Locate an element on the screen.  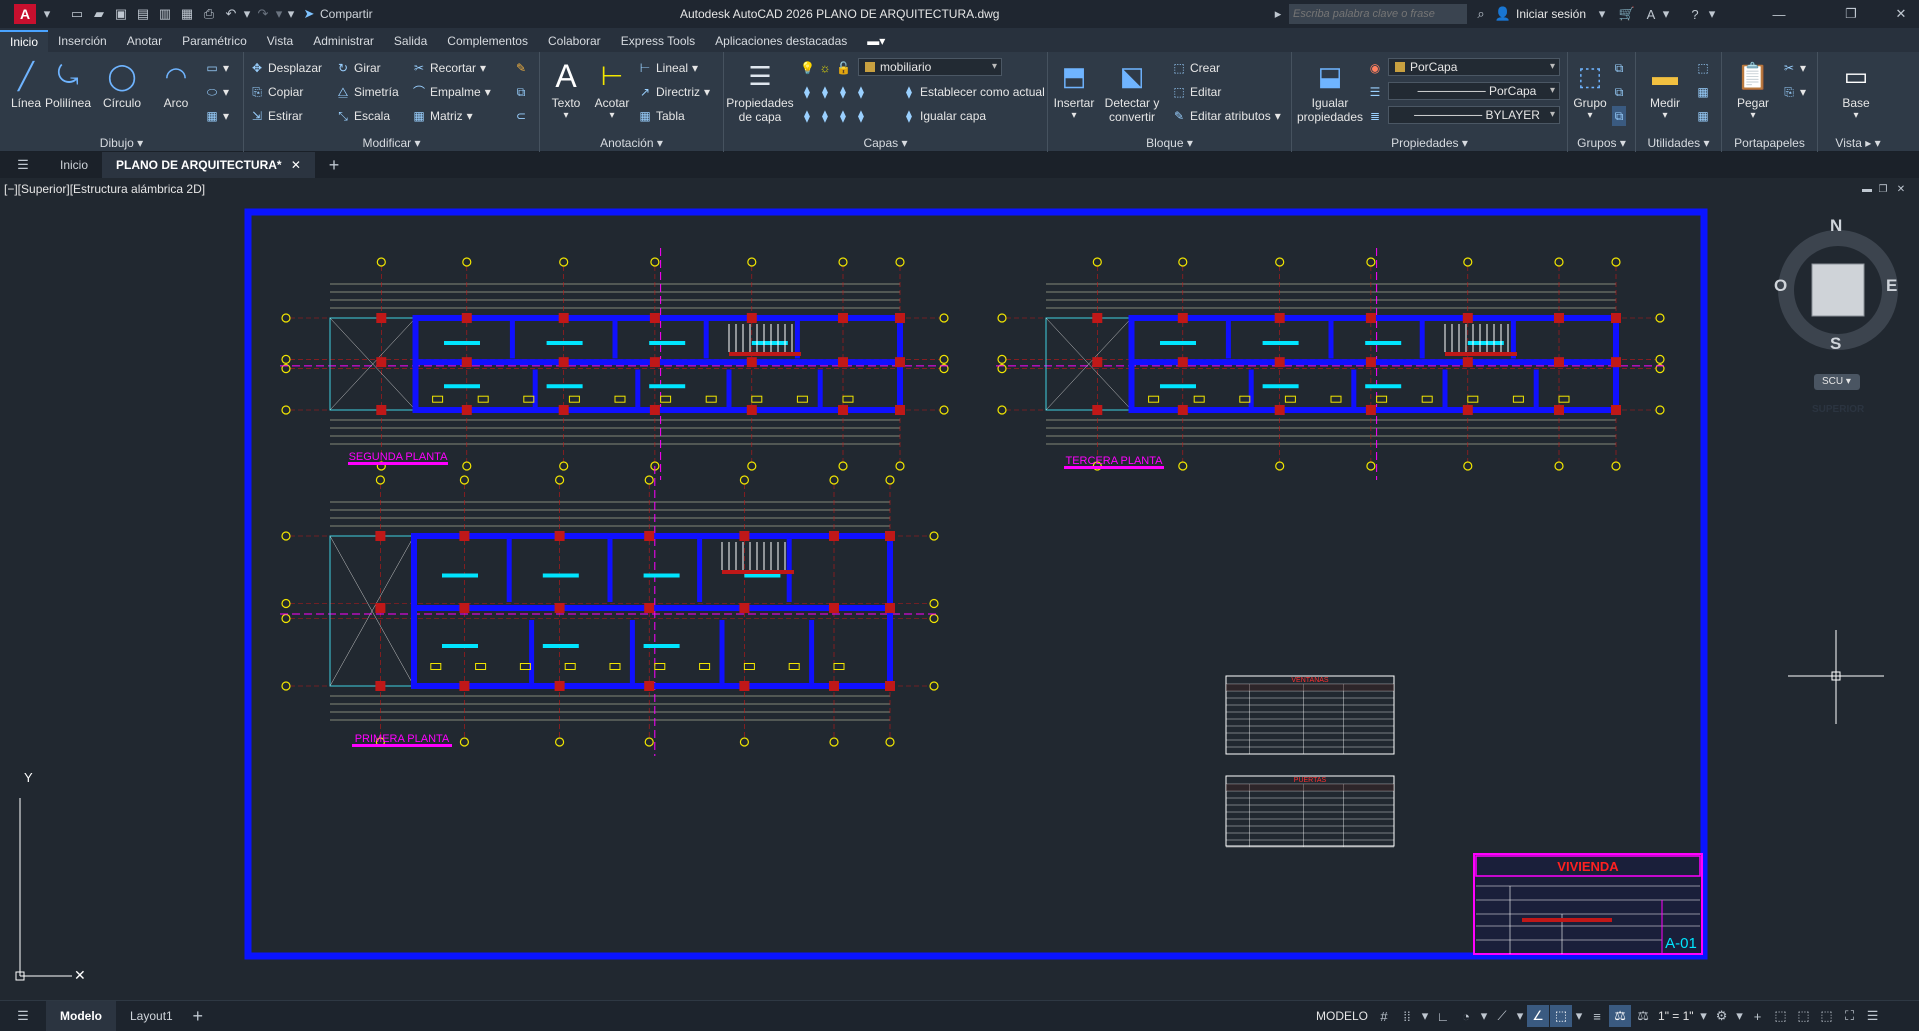
arc-button: ◠ Arco is located at coordinates (176, 84).